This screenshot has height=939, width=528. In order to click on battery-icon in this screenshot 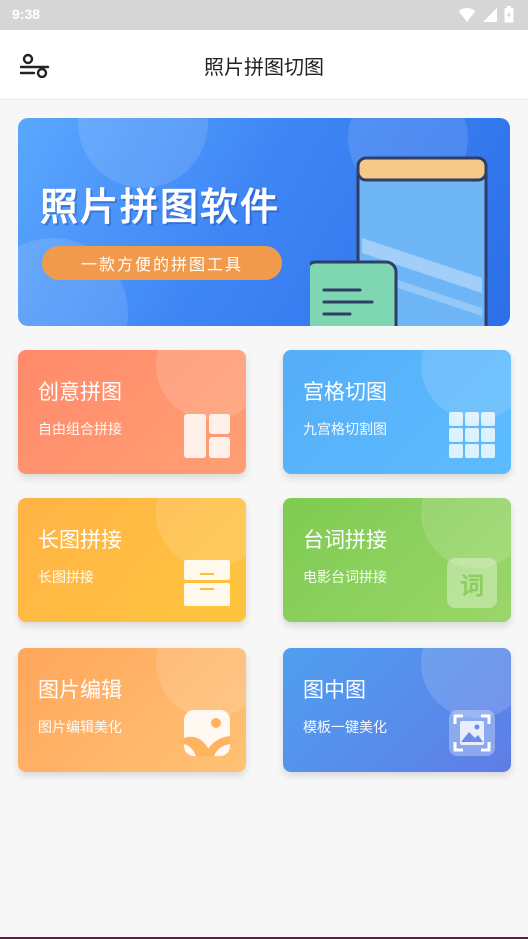, I will do `click(509, 14)`.